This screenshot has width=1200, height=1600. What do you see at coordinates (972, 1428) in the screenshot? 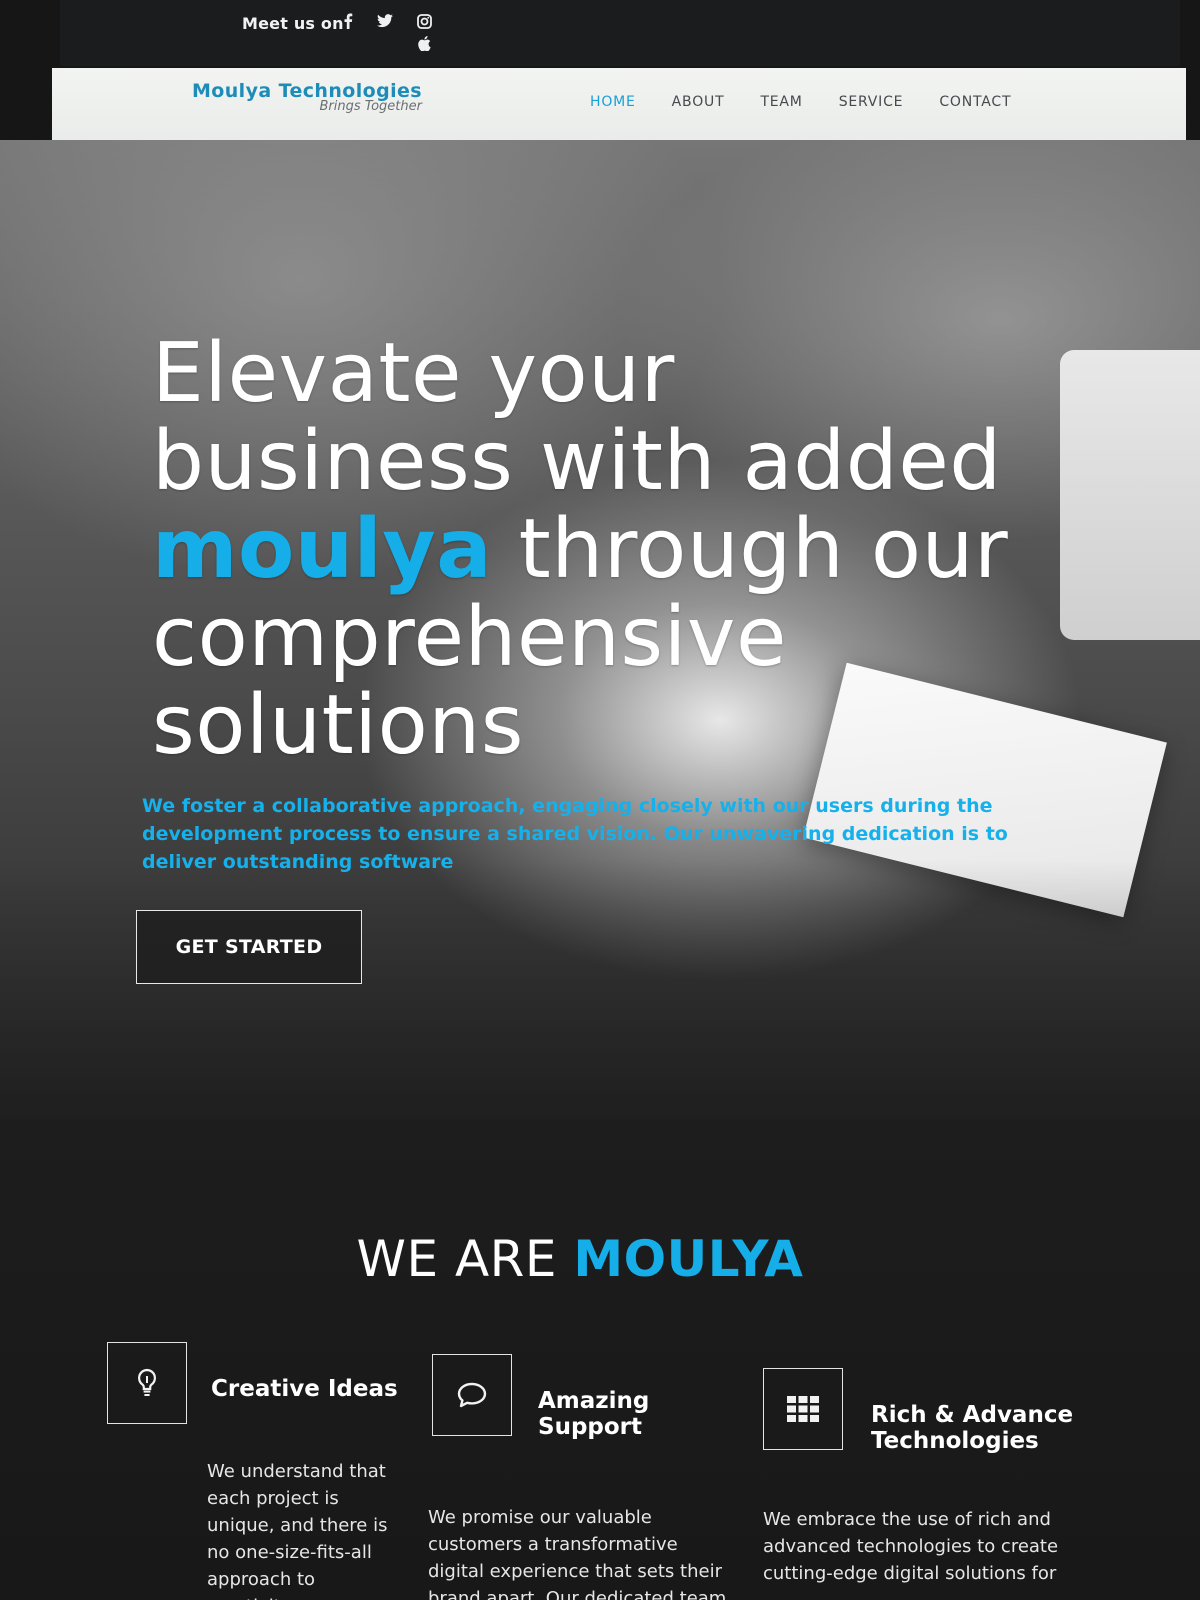
I see `feature-title: Rich & Advance Technologies` at bounding box center [972, 1428].